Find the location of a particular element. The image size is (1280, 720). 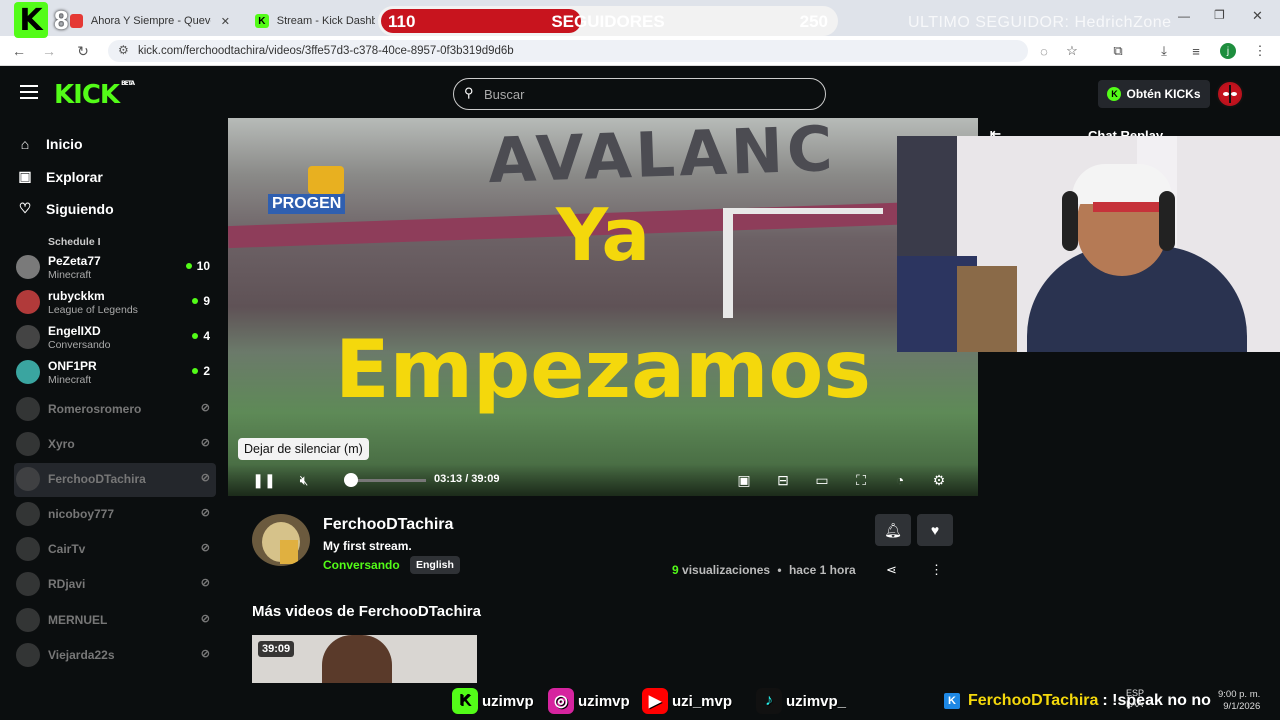

browser-tab: Ahora Y Siempre - Quevedo, La ✕ is located at coordinates (150, 21).